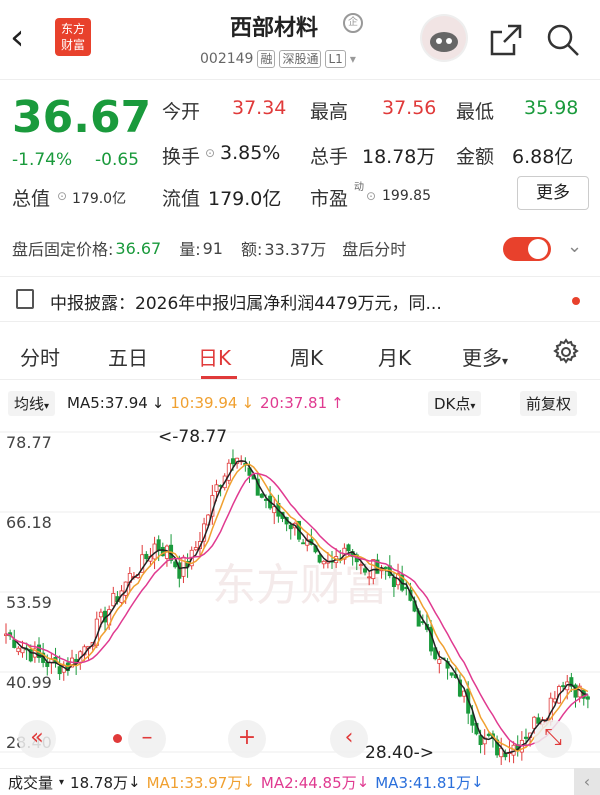 This screenshot has height=795, width=600. Describe the element at coordinates (455, 403) in the screenshot. I see `dk-point-select: DK点▾` at that location.